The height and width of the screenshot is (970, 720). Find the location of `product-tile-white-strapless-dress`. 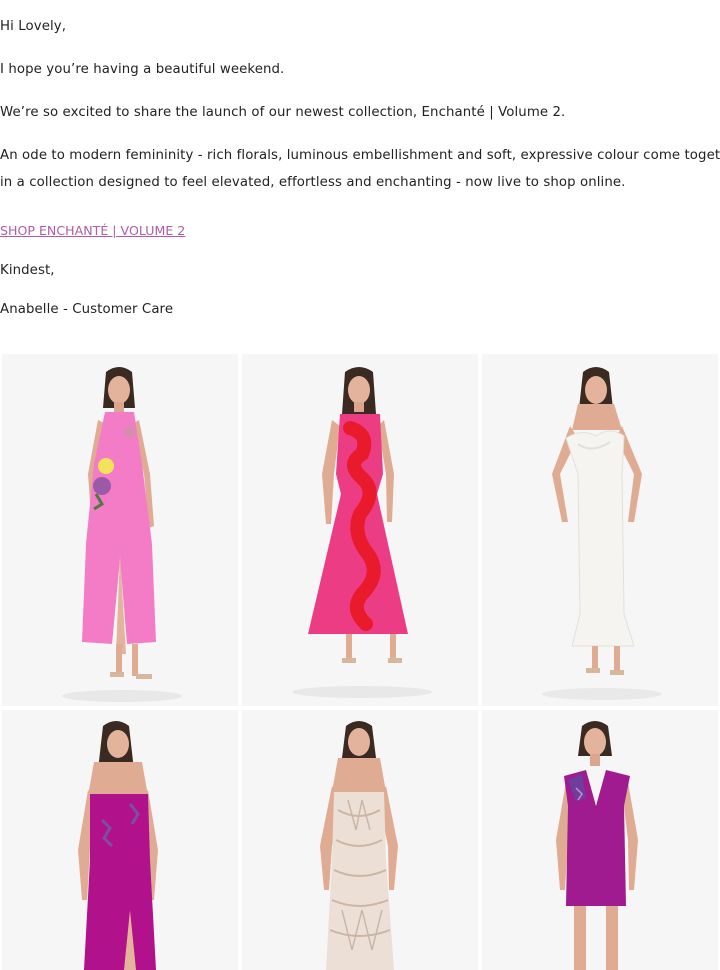

product-tile-white-strapless-dress is located at coordinates (600, 530).